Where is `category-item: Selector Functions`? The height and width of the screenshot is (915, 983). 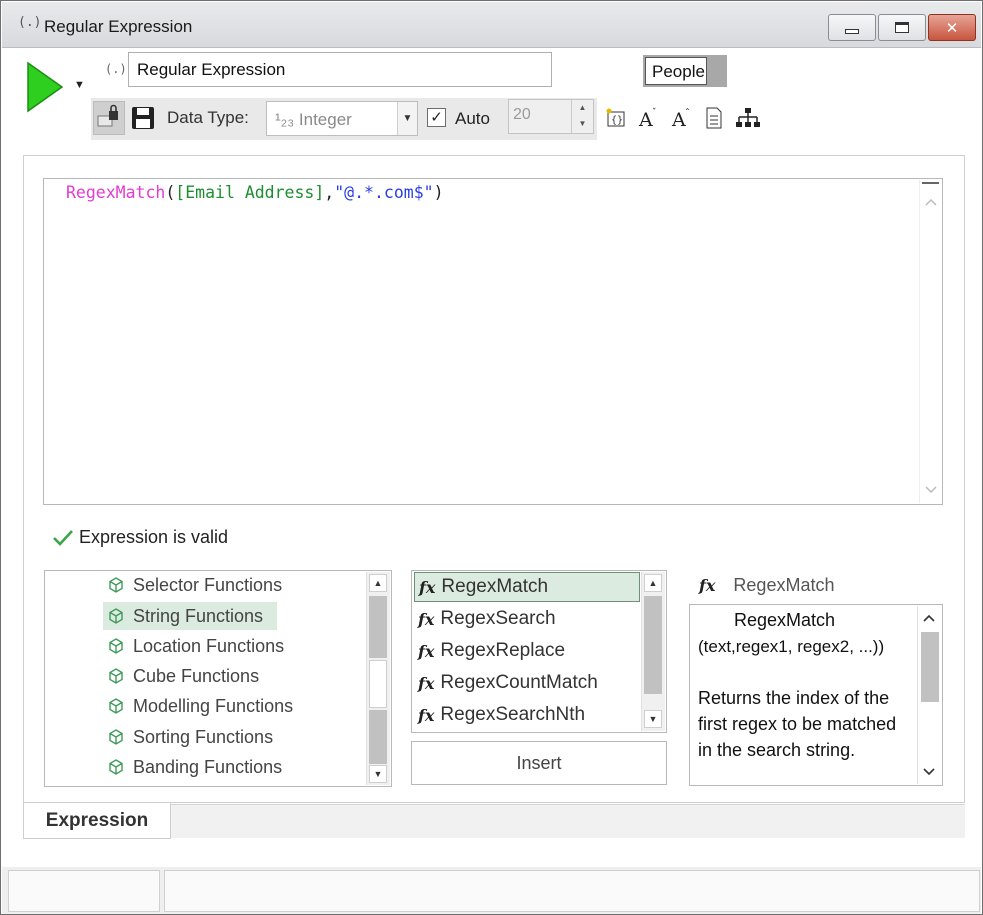 category-item: Selector Functions is located at coordinates (199, 585).